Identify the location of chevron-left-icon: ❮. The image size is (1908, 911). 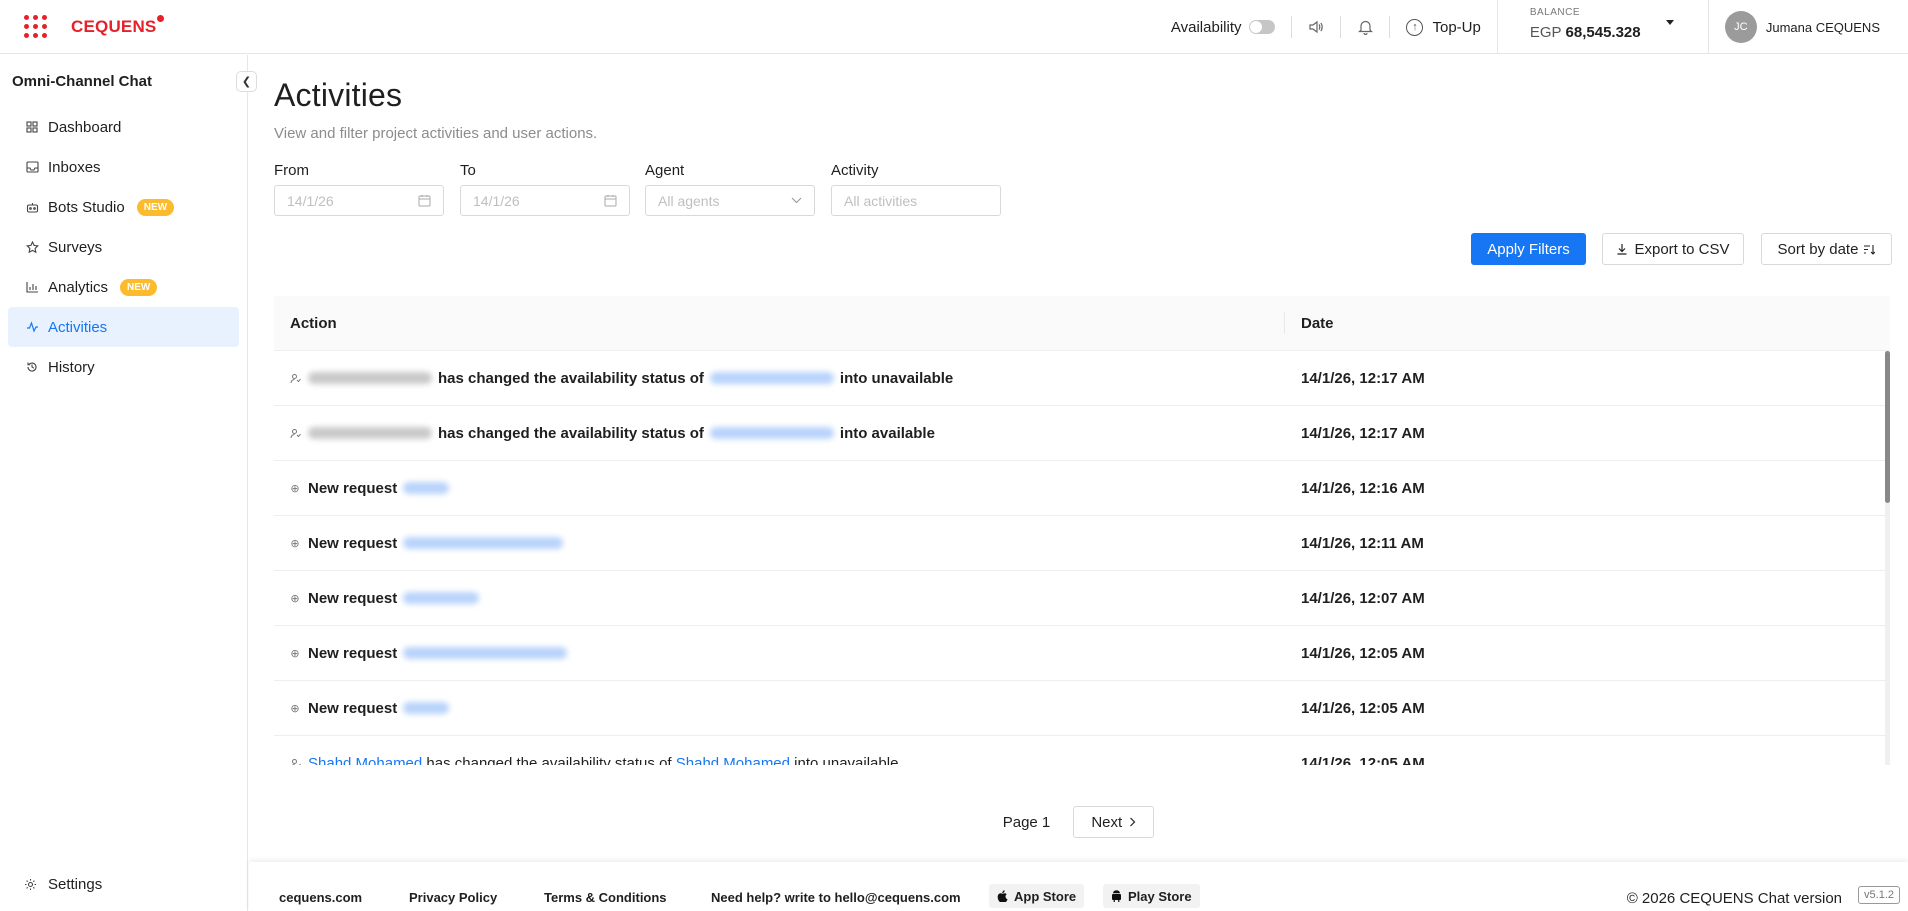
(246, 82).